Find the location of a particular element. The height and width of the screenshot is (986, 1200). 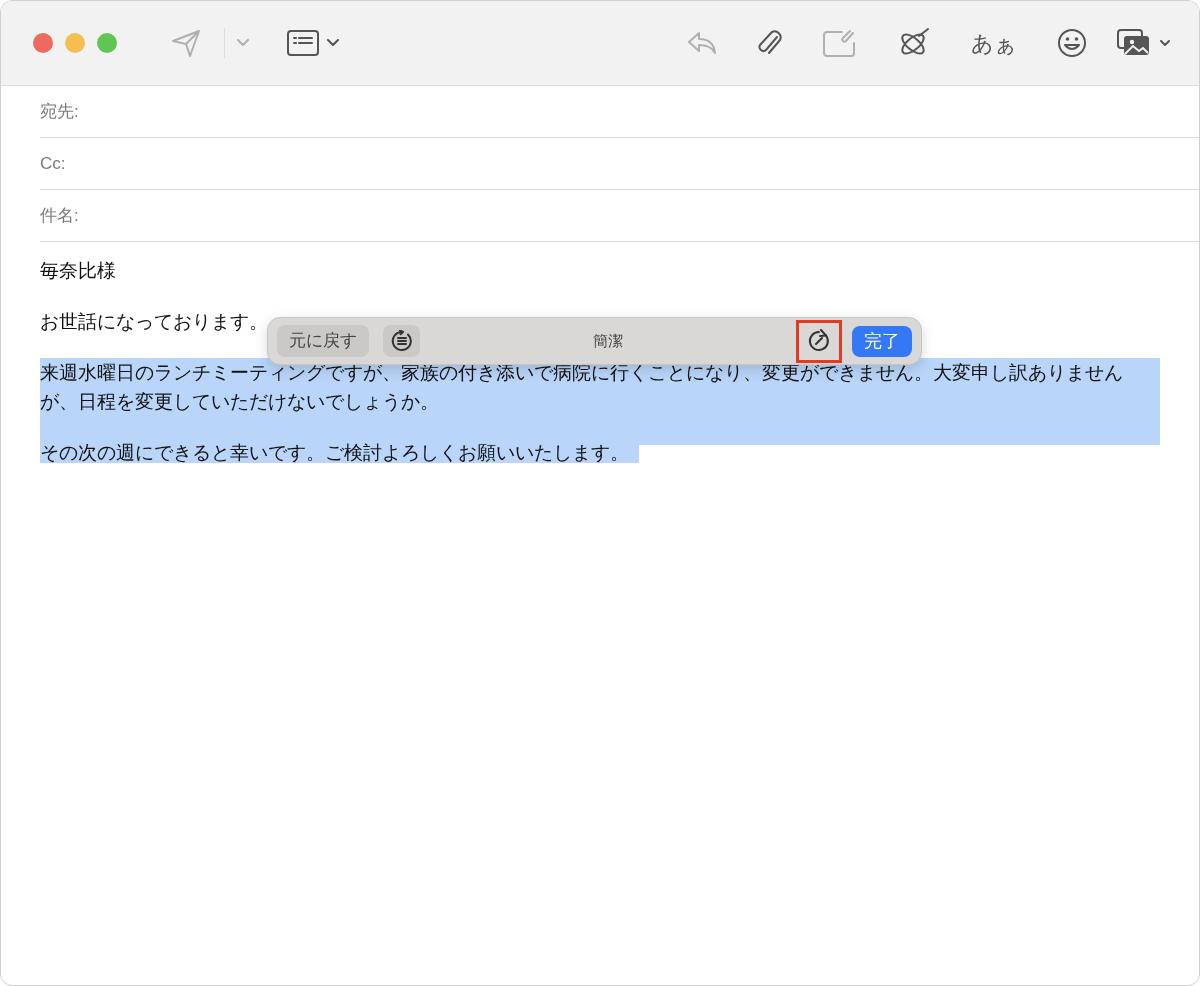

list-window-icon is located at coordinates (303, 43).